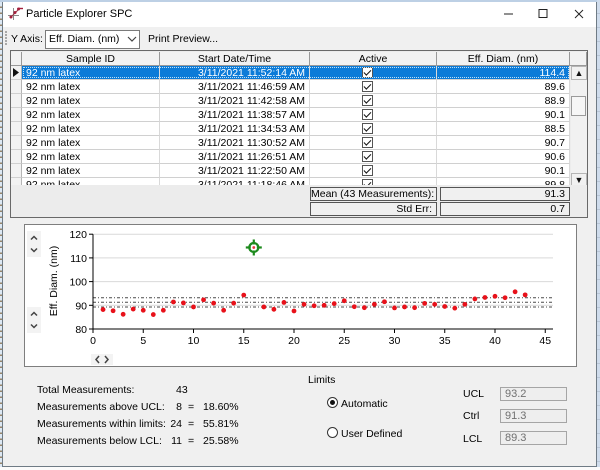 The image size is (600, 470). Describe the element at coordinates (78, 235) in the screenshot. I see `svg-text: 120` at that location.